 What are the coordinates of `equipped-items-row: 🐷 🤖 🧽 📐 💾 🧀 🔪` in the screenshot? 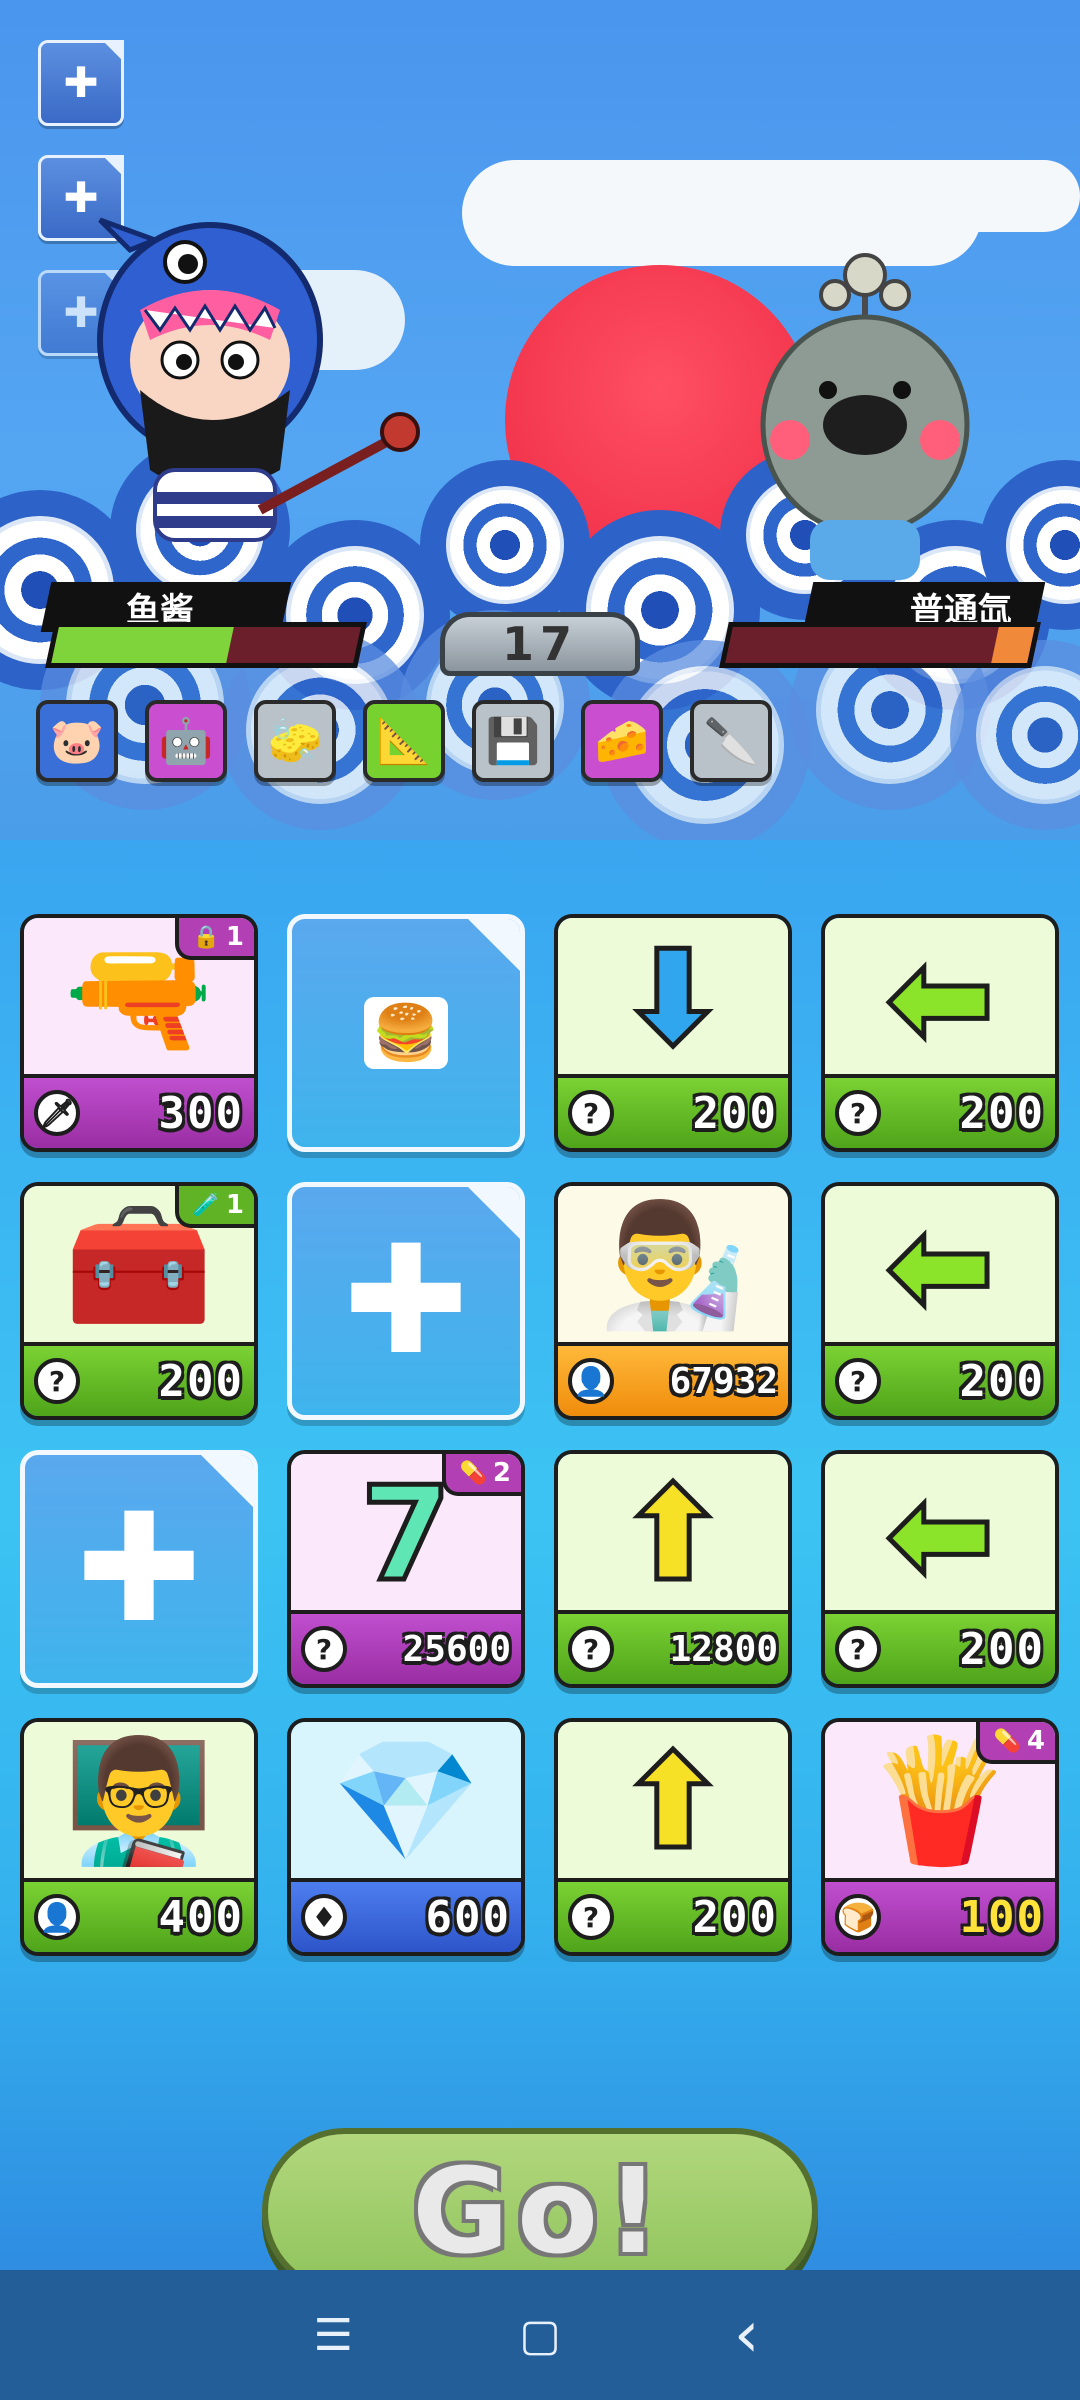 It's located at (404, 741).